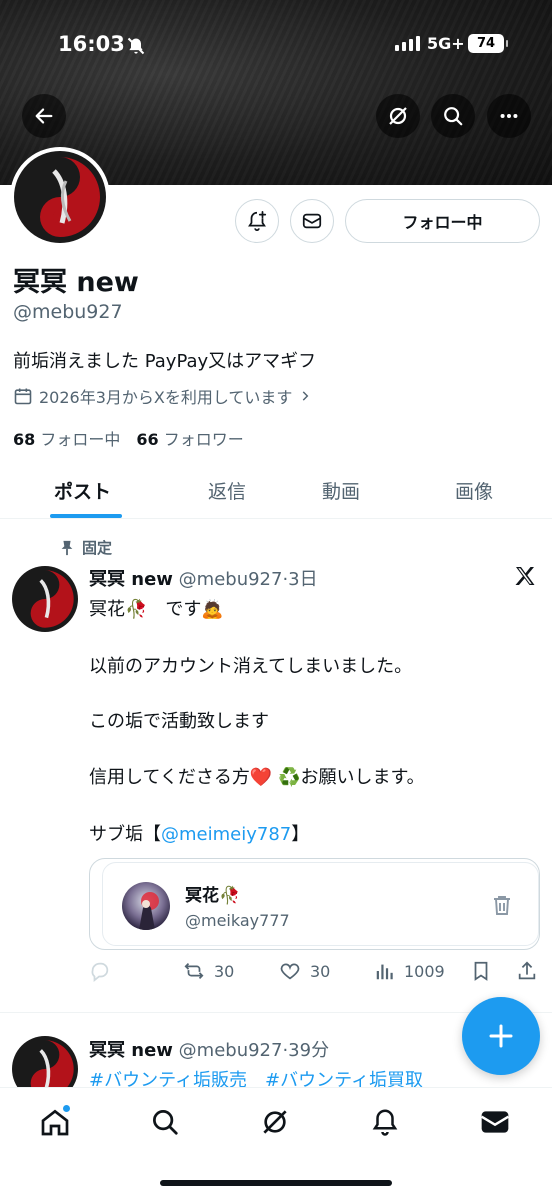 The height and width of the screenshot is (1200, 552). Describe the element at coordinates (165, 361) in the screenshot. I see `profile-bio: 前垢消えました PayPay又はアマギフ` at that location.